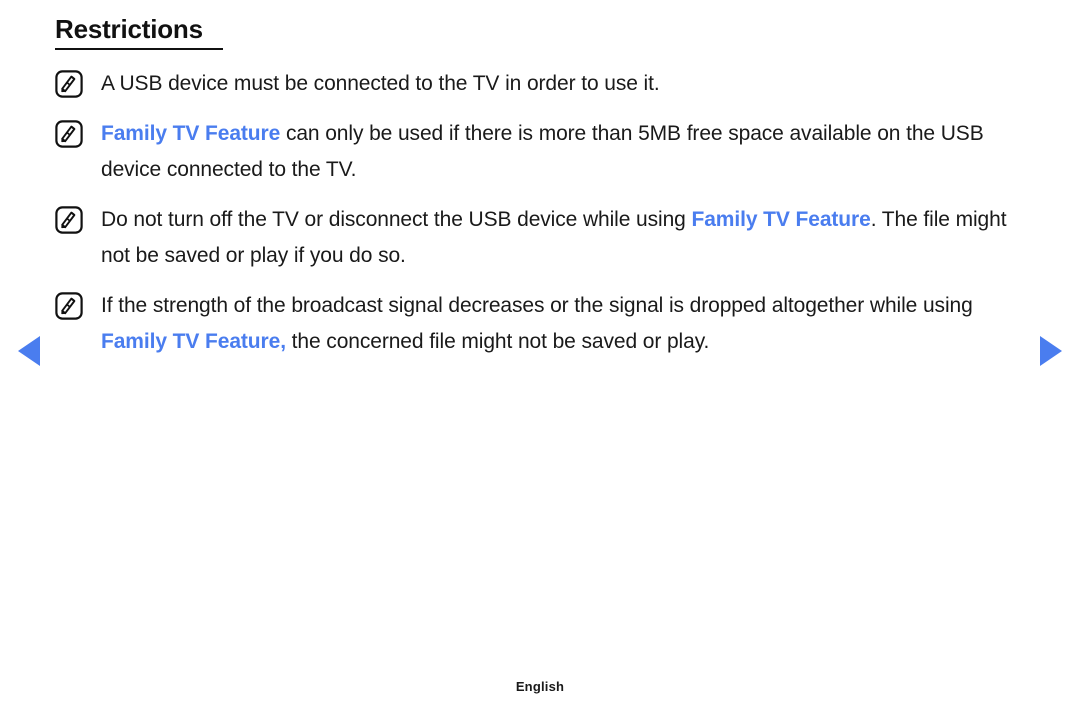 This screenshot has height=705, width=1080. Describe the element at coordinates (129, 29) in the screenshot. I see `page-title: Restrictions` at that location.